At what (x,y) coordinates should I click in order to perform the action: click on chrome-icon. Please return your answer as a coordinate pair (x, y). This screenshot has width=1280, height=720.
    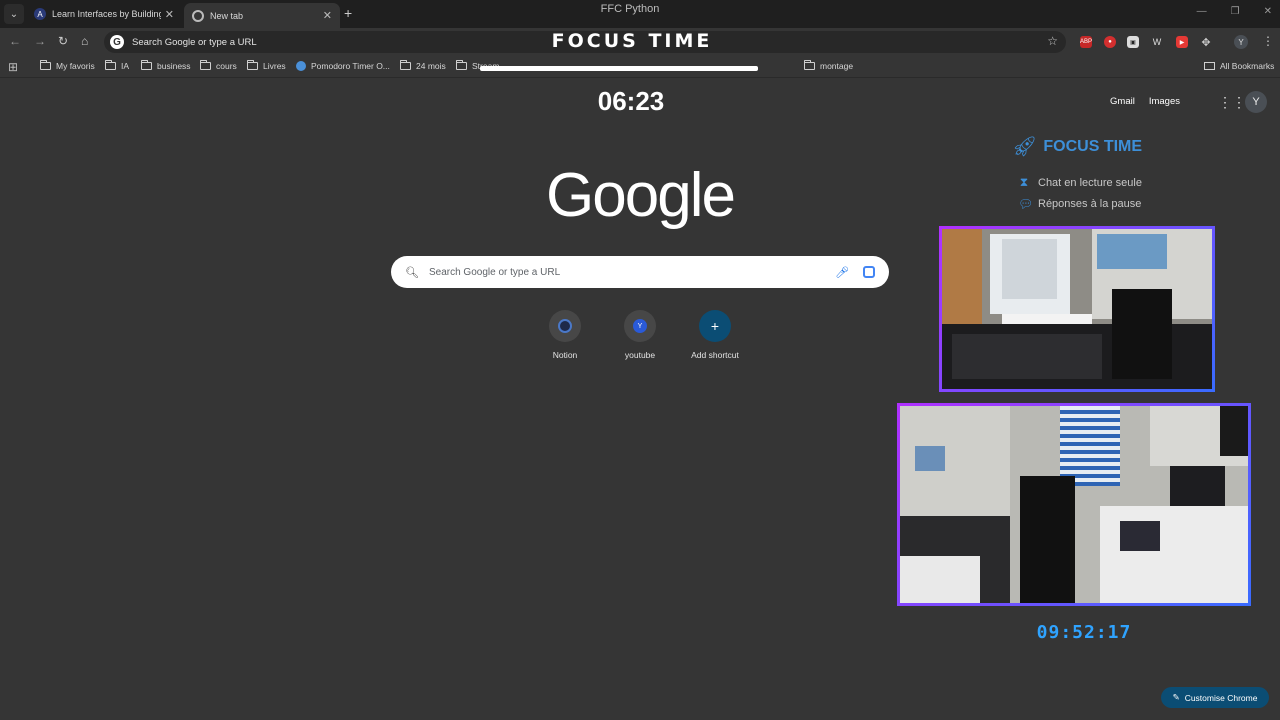
    Looking at the image, I should click on (198, 15).